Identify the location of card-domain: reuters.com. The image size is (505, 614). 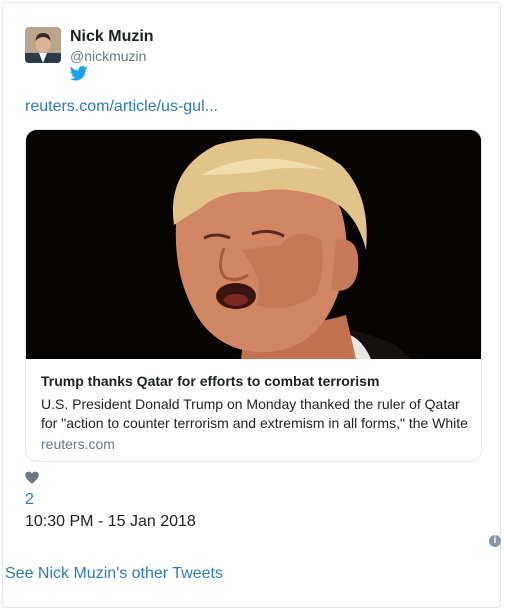
(78, 444).